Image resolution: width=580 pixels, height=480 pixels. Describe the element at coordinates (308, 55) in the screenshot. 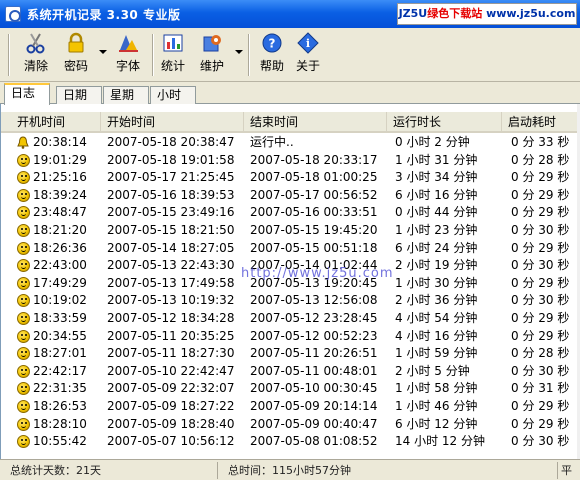

I see `about-button: i 关于` at that location.